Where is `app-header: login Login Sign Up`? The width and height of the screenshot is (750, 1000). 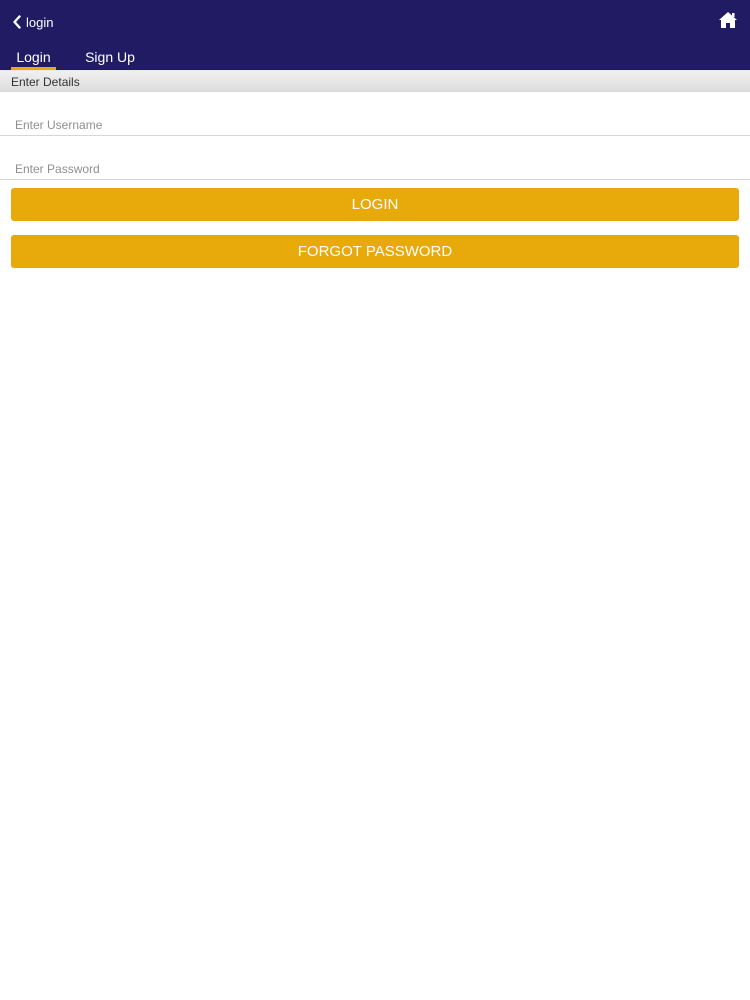
app-header: login Login Sign Up is located at coordinates (375, 35).